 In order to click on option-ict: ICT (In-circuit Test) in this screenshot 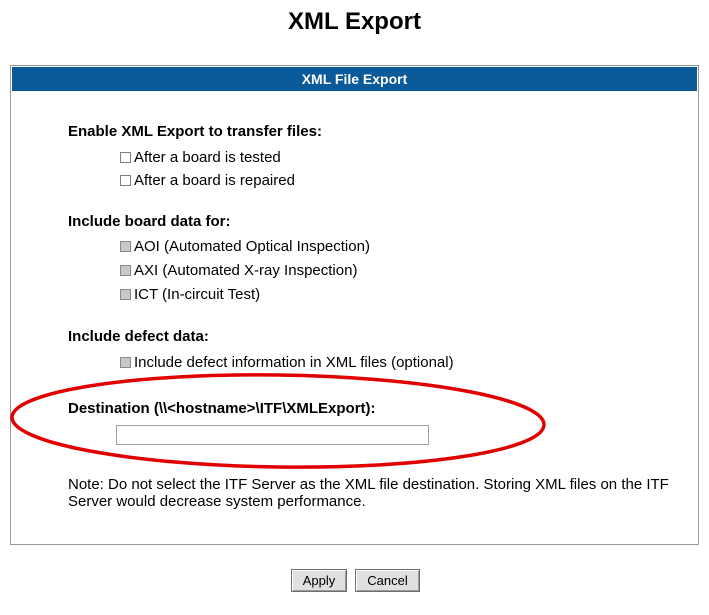, I will do `click(190, 294)`.